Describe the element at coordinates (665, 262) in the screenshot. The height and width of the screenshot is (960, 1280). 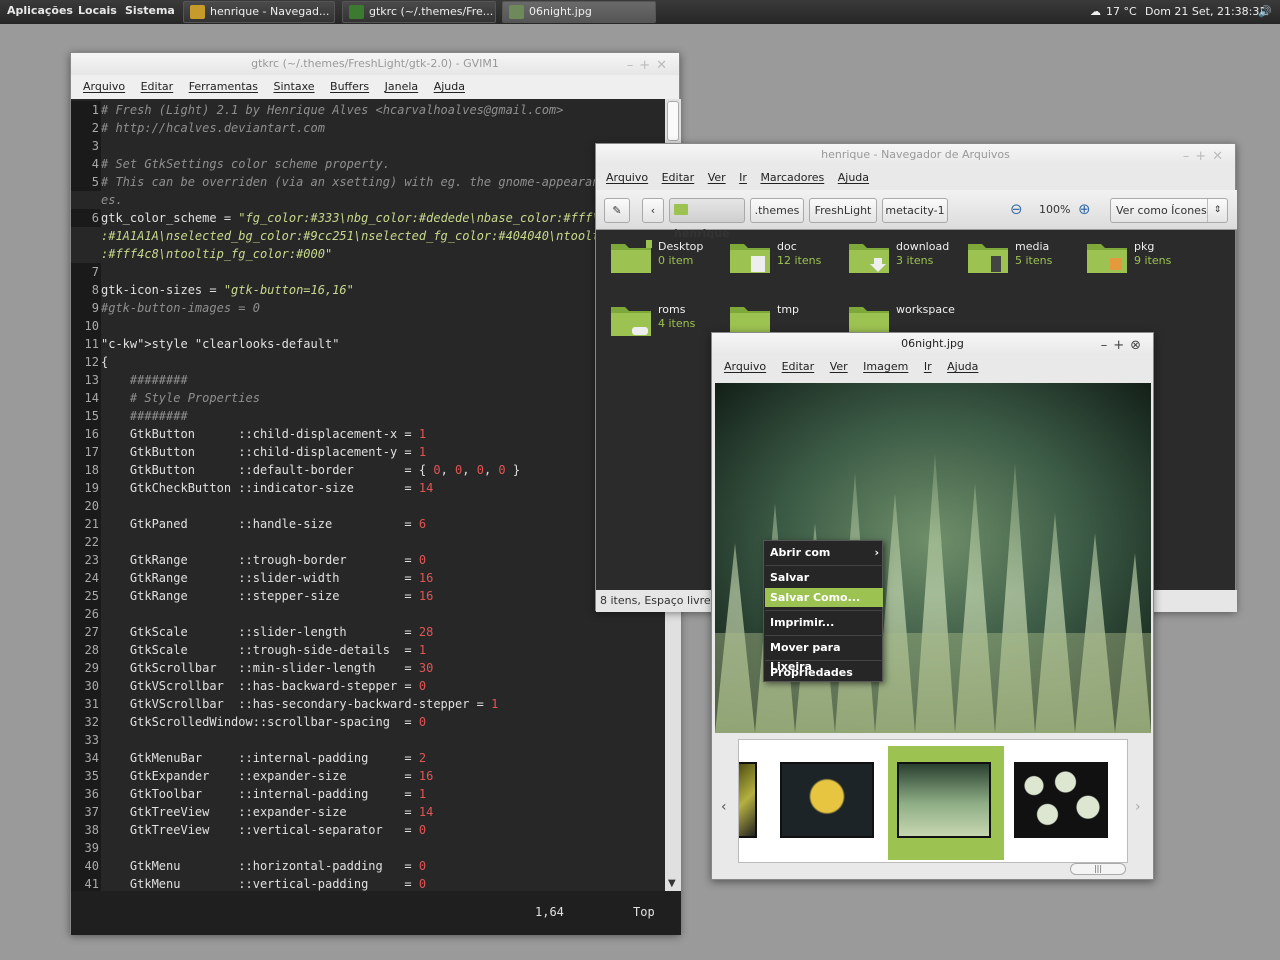
I see `folder-desktop: Desktop 0 item` at that location.